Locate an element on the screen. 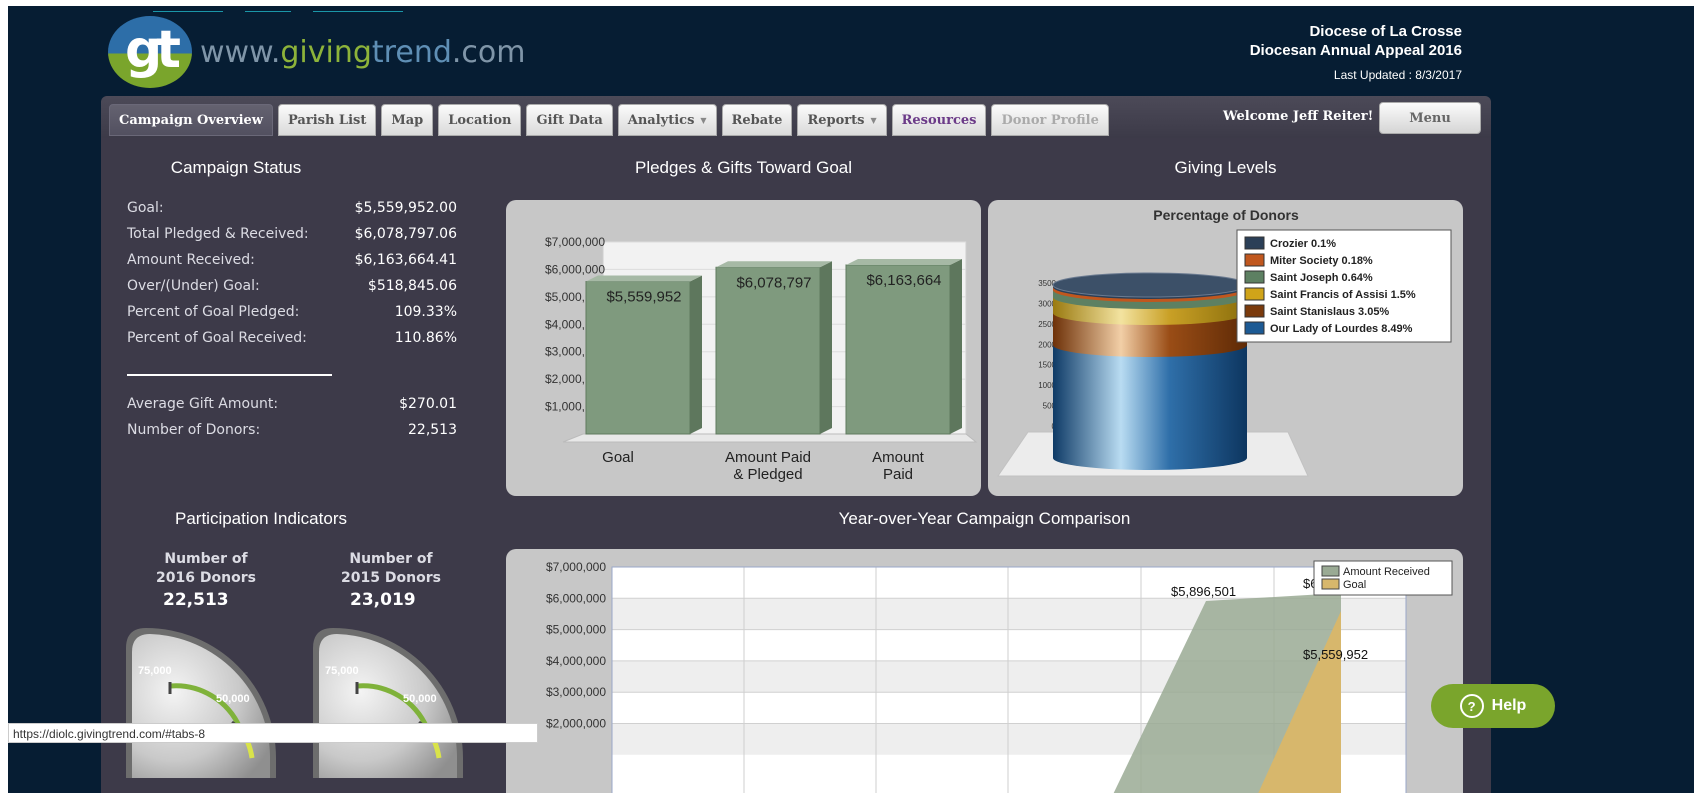 Image resolution: width=1694 pixels, height=793 pixels. org-name: Diocese of La Crosse is located at coordinates (1385, 31).